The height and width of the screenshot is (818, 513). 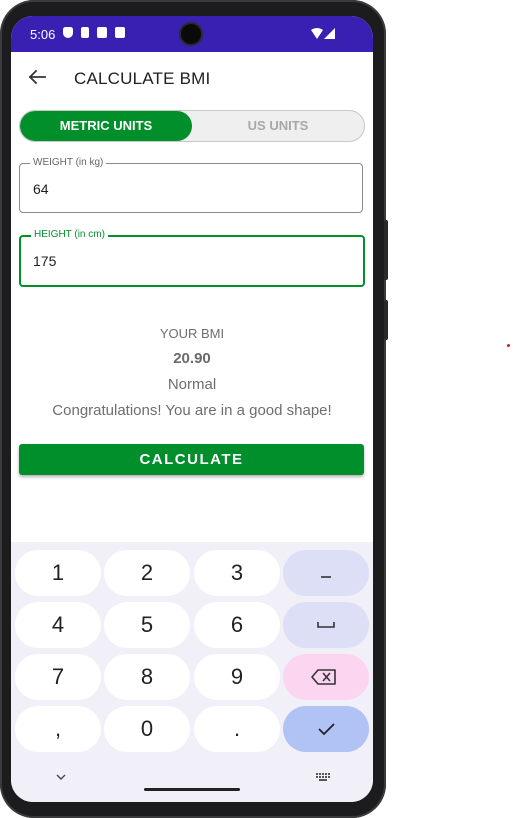 I want to click on metric-units-tab: METRIC UNITS, so click(x=106, y=126).